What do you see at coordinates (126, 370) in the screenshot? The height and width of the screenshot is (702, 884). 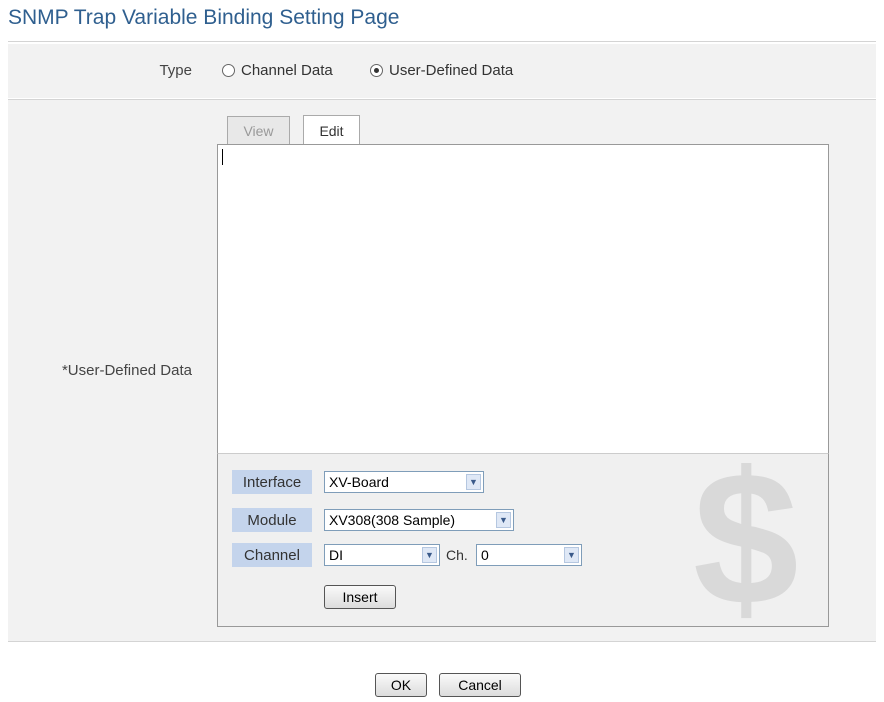 I see `user-defined-data-label: *User-Defined Data` at bounding box center [126, 370].